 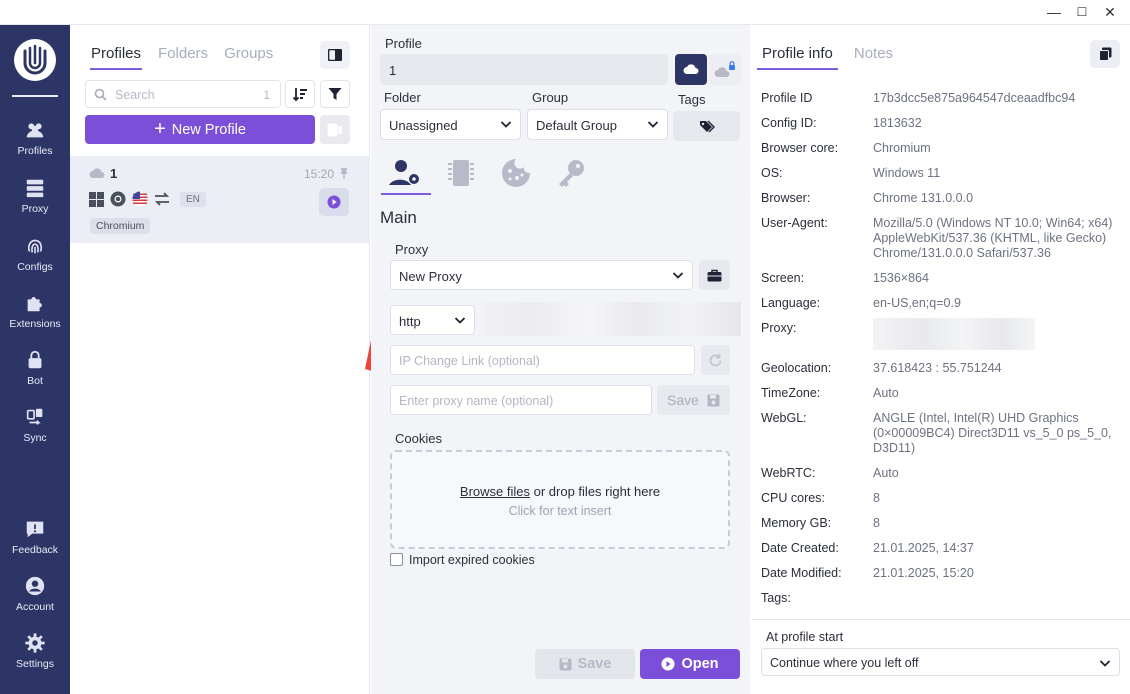 I want to click on sidebar-item-label: Sync, so click(x=35, y=438).